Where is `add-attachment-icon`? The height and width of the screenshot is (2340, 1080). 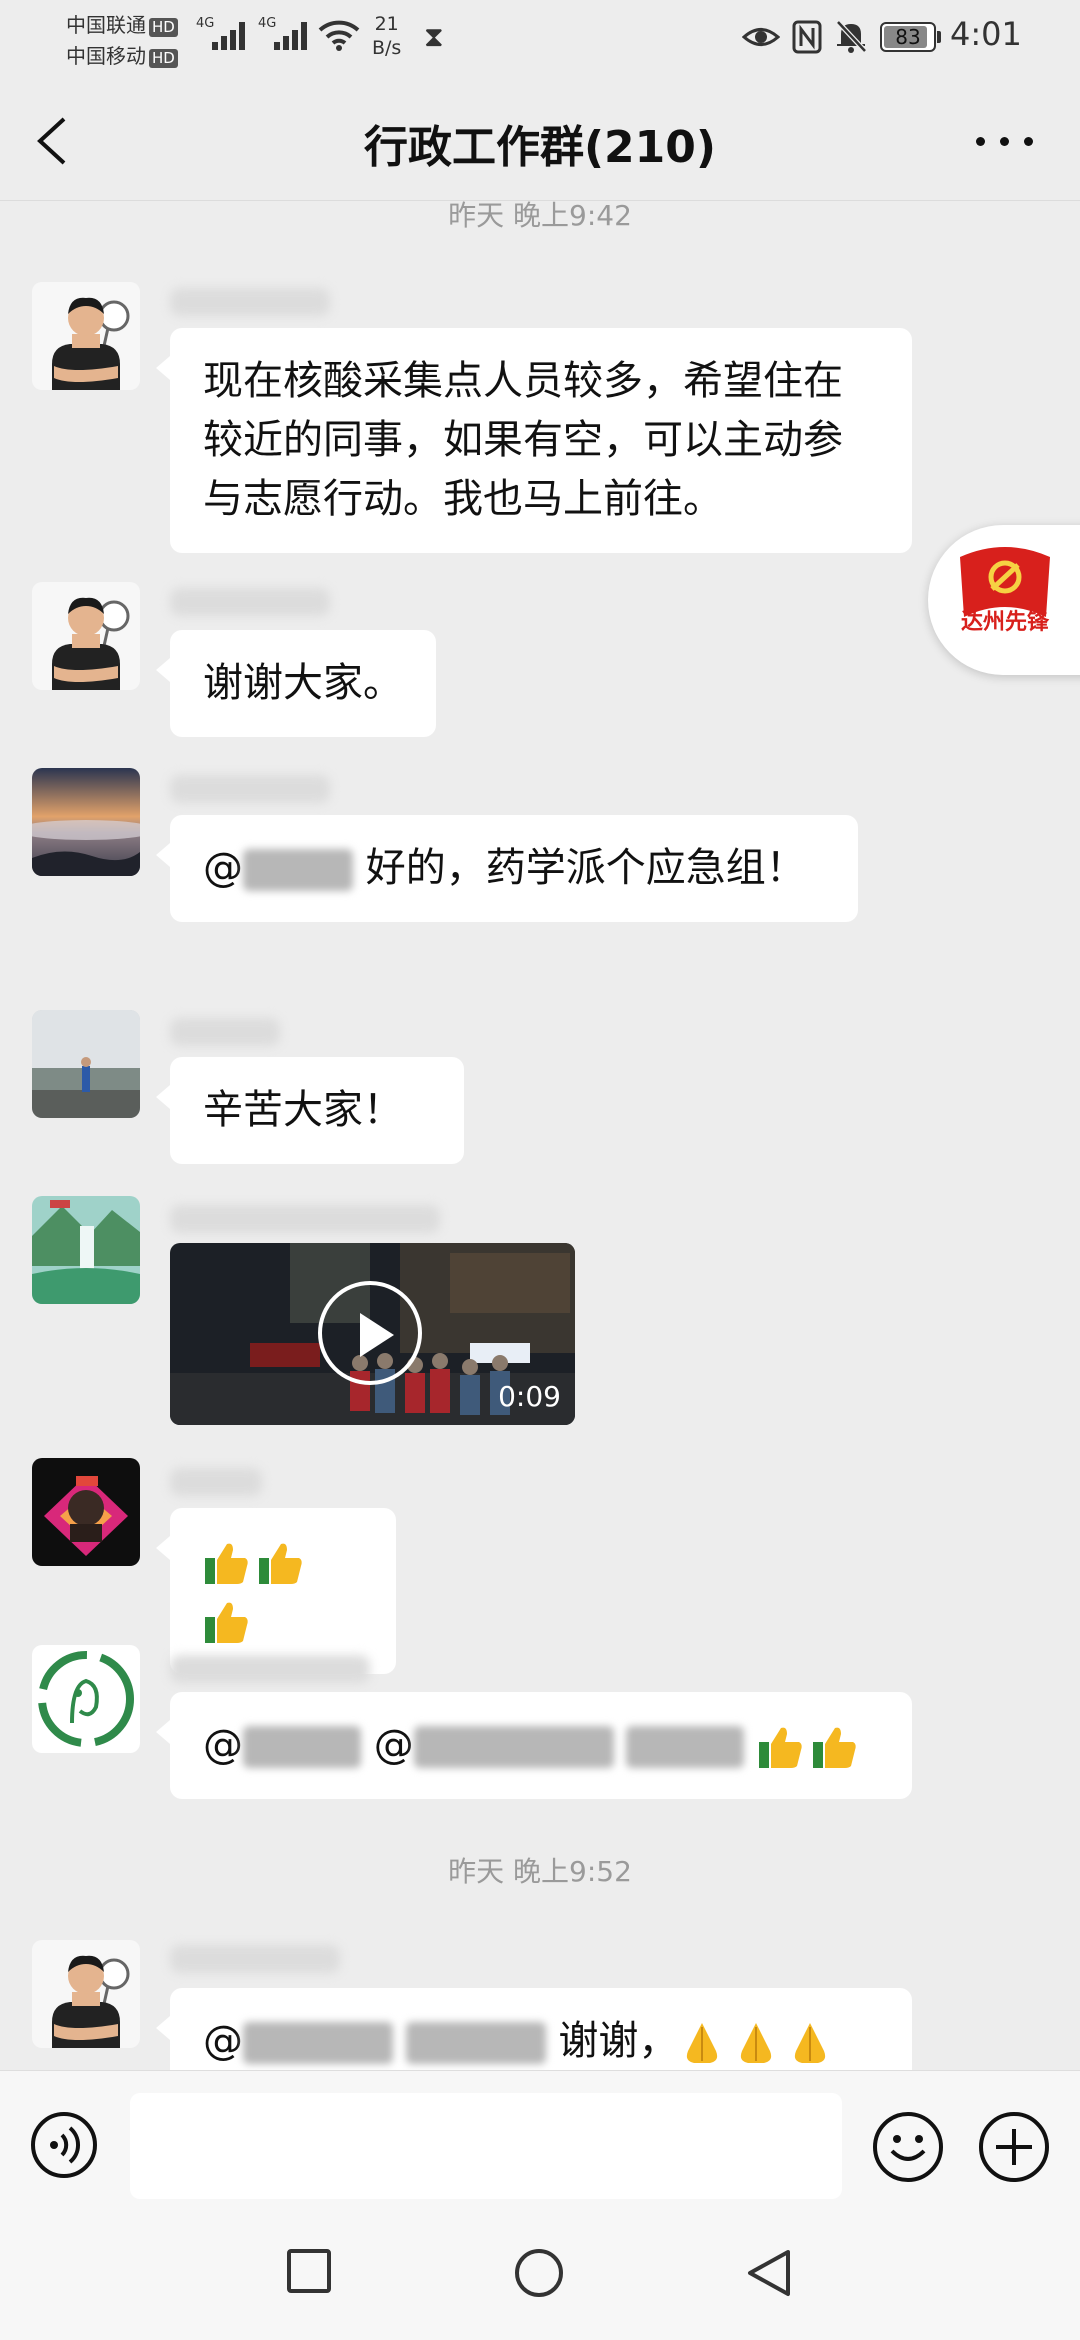
add-attachment-icon is located at coordinates (1014, 2147).